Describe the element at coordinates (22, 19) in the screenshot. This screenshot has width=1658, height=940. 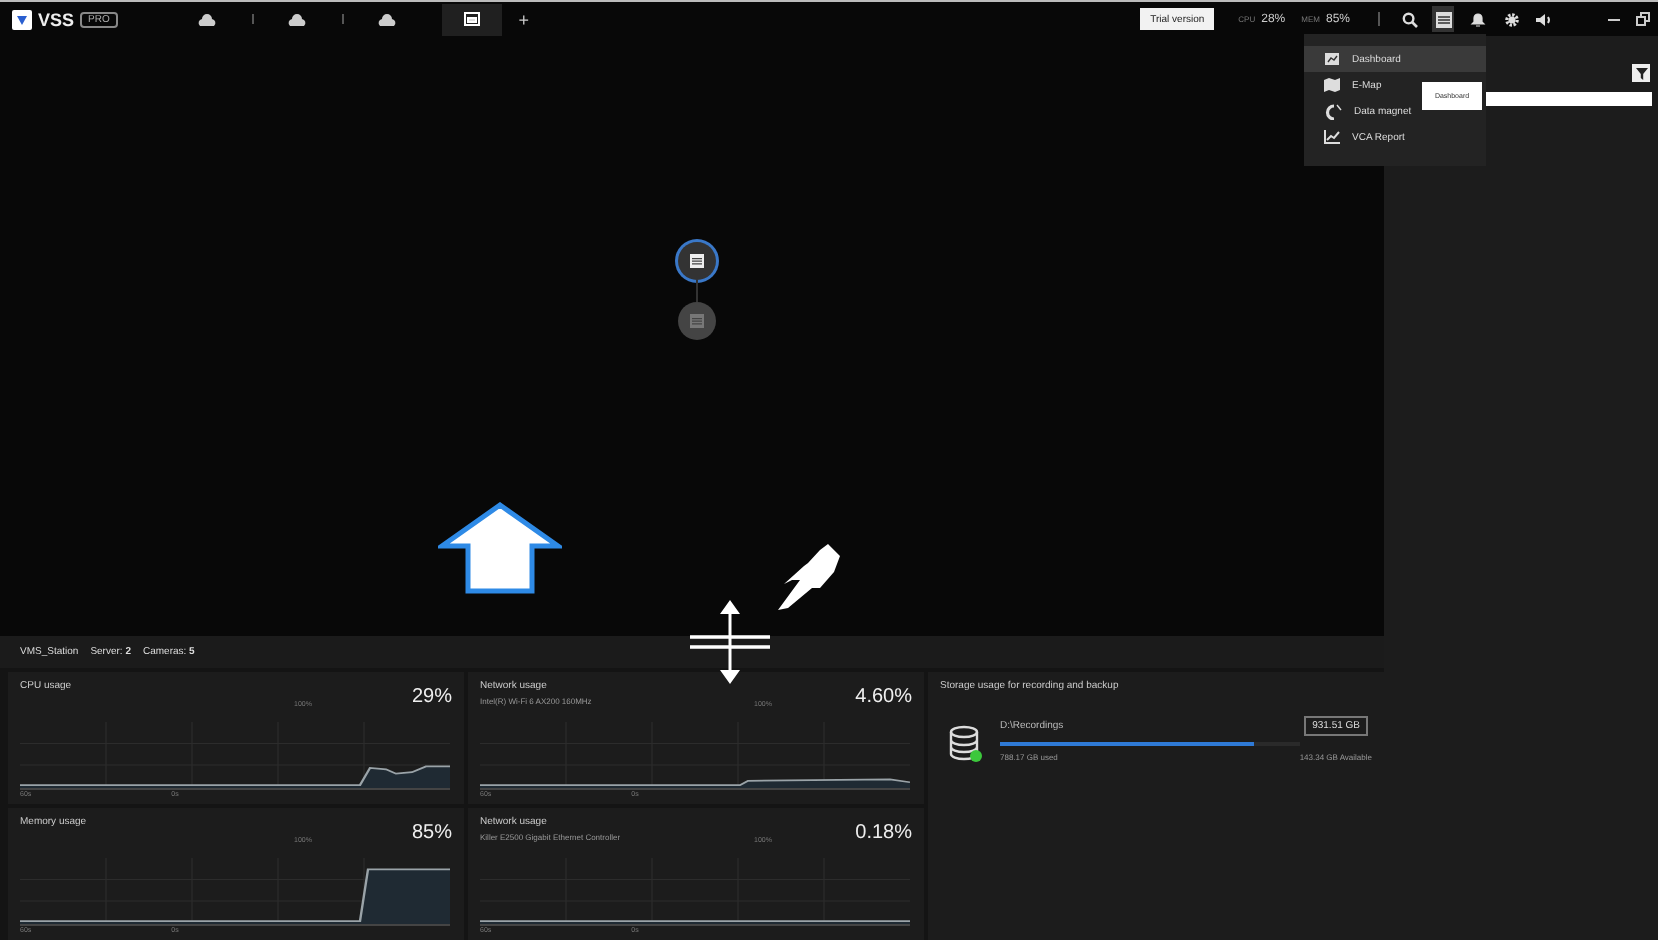
I see `shield-logo-icon` at that location.